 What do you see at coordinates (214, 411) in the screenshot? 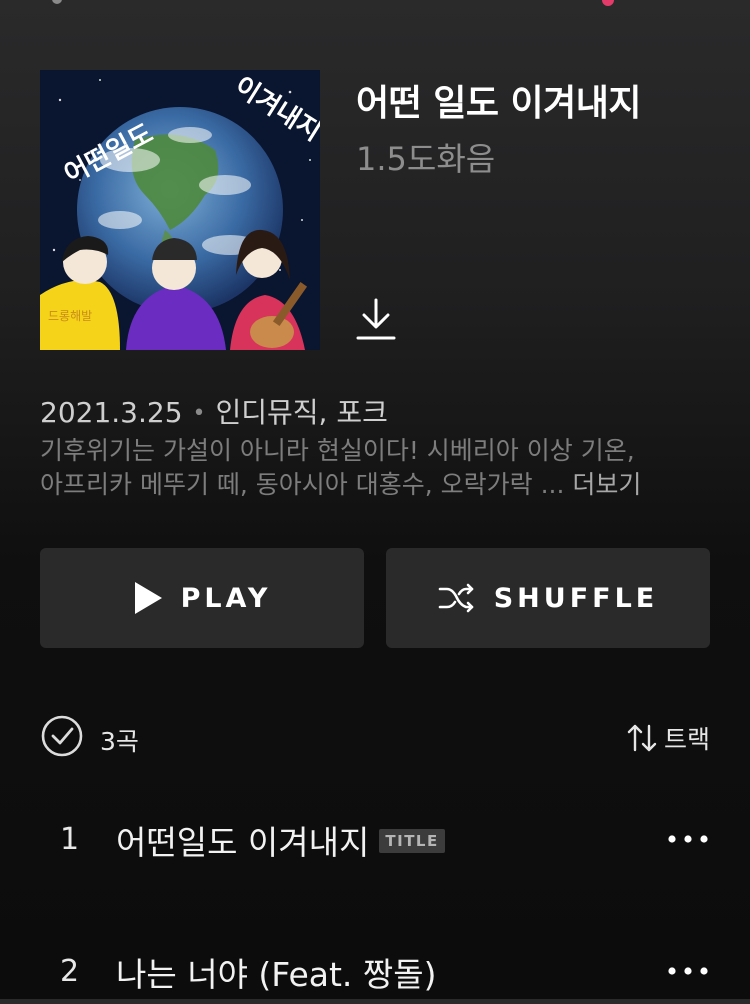
I see `album-meta: 2021.3.25 • 인디뮤직, 포크` at bounding box center [214, 411].